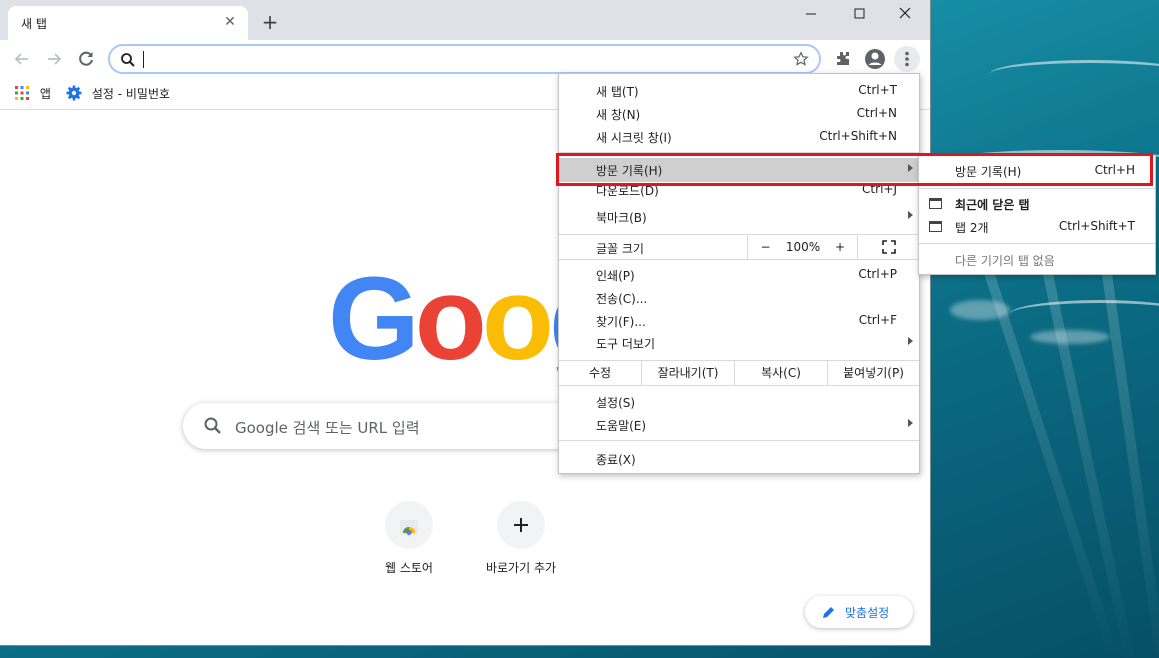  What do you see at coordinates (74, 93) in the screenshot?
I see `settings-gear-icon` at bounding box center [74, 93].